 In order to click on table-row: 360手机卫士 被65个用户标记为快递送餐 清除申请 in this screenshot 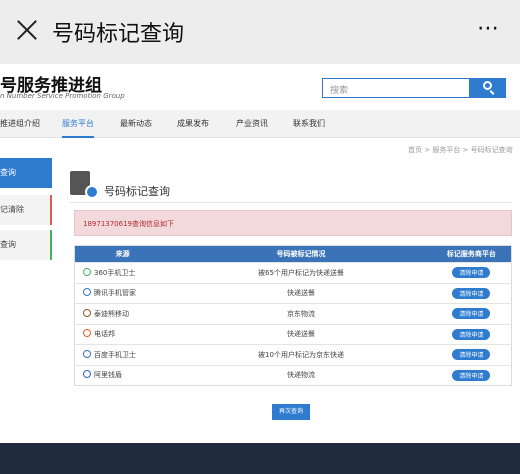, I will do `click(293, 272)`.